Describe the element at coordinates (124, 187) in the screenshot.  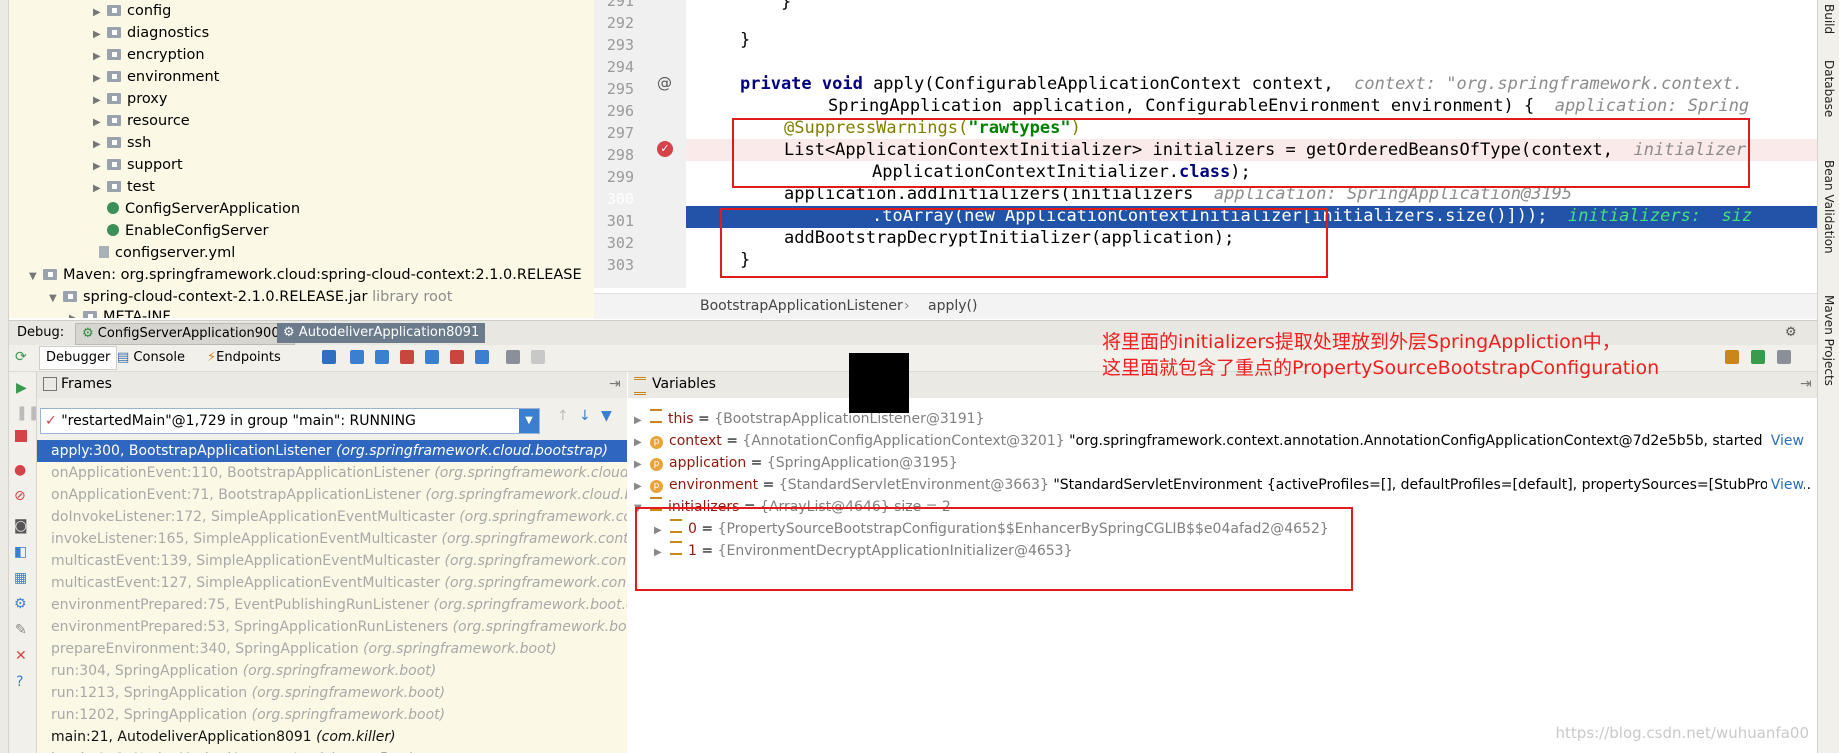
I see `tree-item: ▶ test` at that location.